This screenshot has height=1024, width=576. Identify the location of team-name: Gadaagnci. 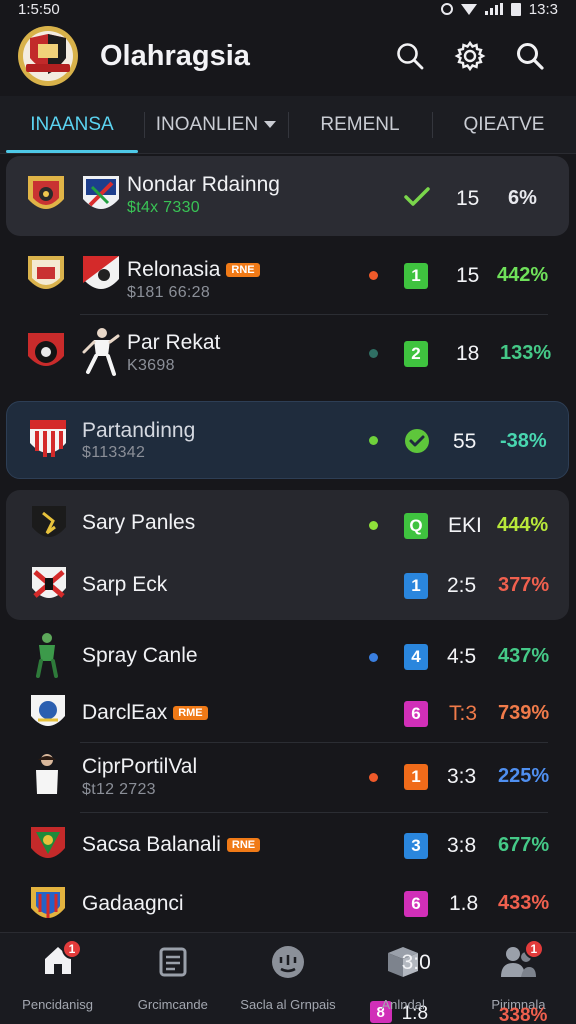
(133, 903).